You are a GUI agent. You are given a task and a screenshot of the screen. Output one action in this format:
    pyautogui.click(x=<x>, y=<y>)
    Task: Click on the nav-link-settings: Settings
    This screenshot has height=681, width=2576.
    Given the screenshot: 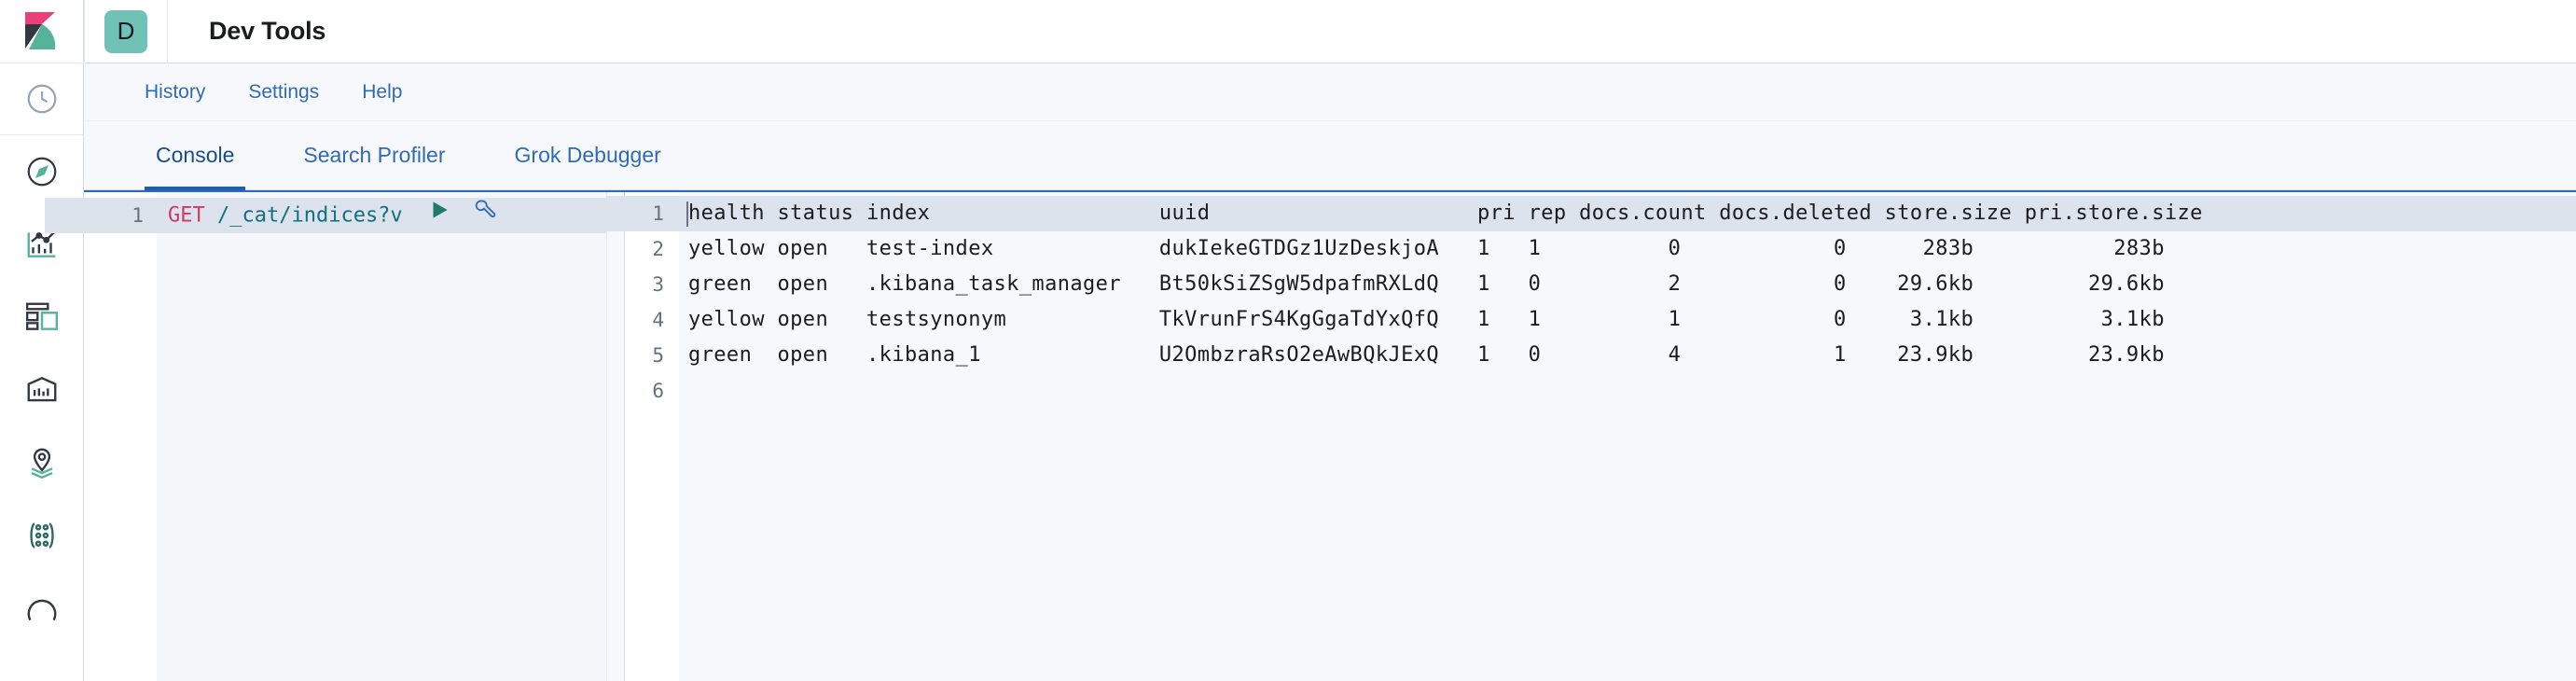 What is the action you would take?
    pyautogui.click(x=283, y=92)
    